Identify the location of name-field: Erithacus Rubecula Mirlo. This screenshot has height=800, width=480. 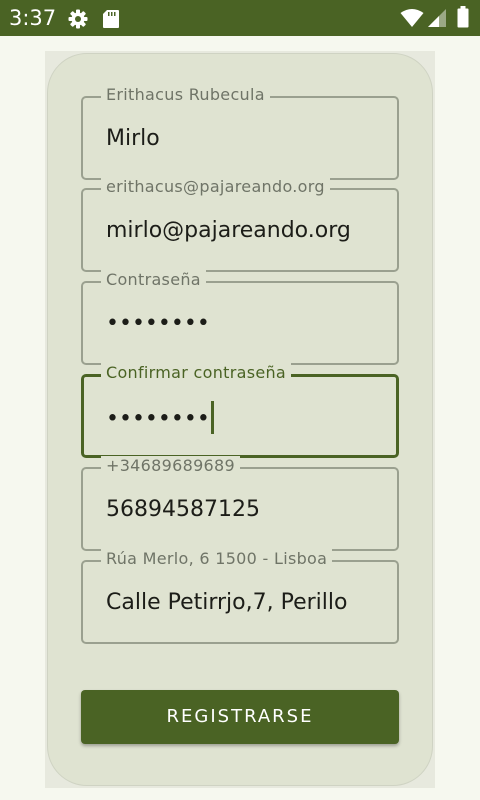
(240, 132).